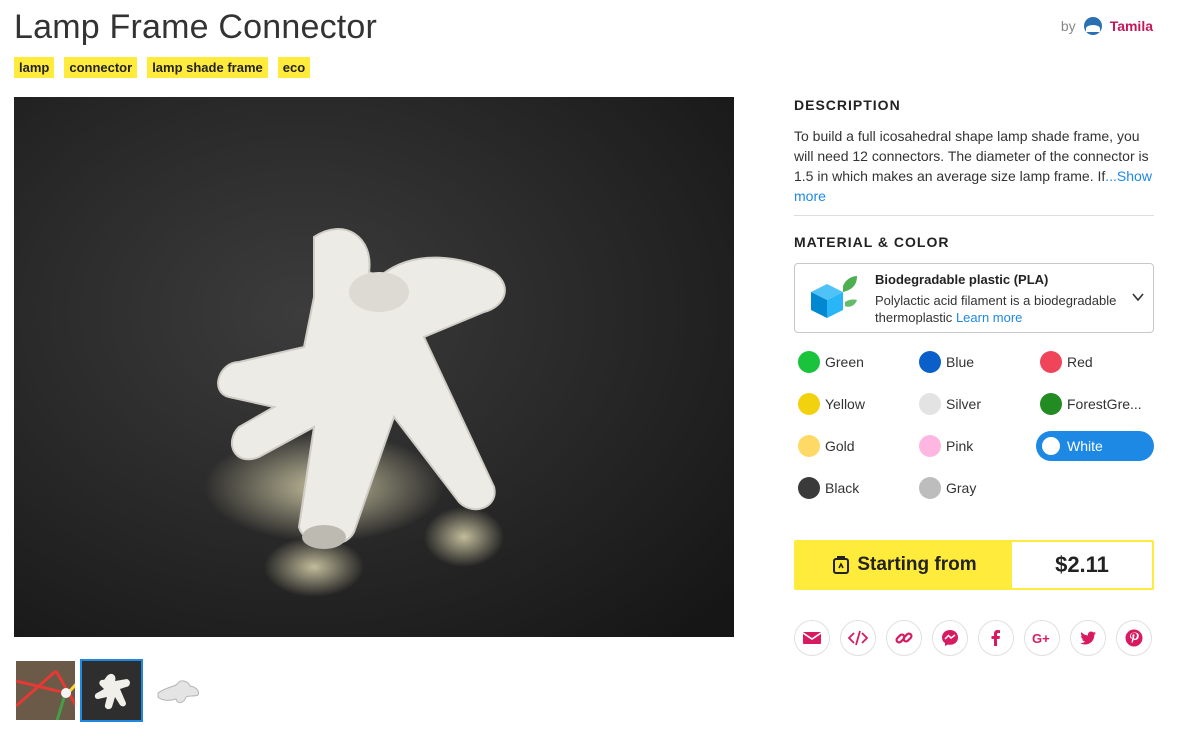 The image size is (1180, 750). Describe the element at coordinates (177, 690) in the screenshot. I see `thumb-connector-render` at that location.